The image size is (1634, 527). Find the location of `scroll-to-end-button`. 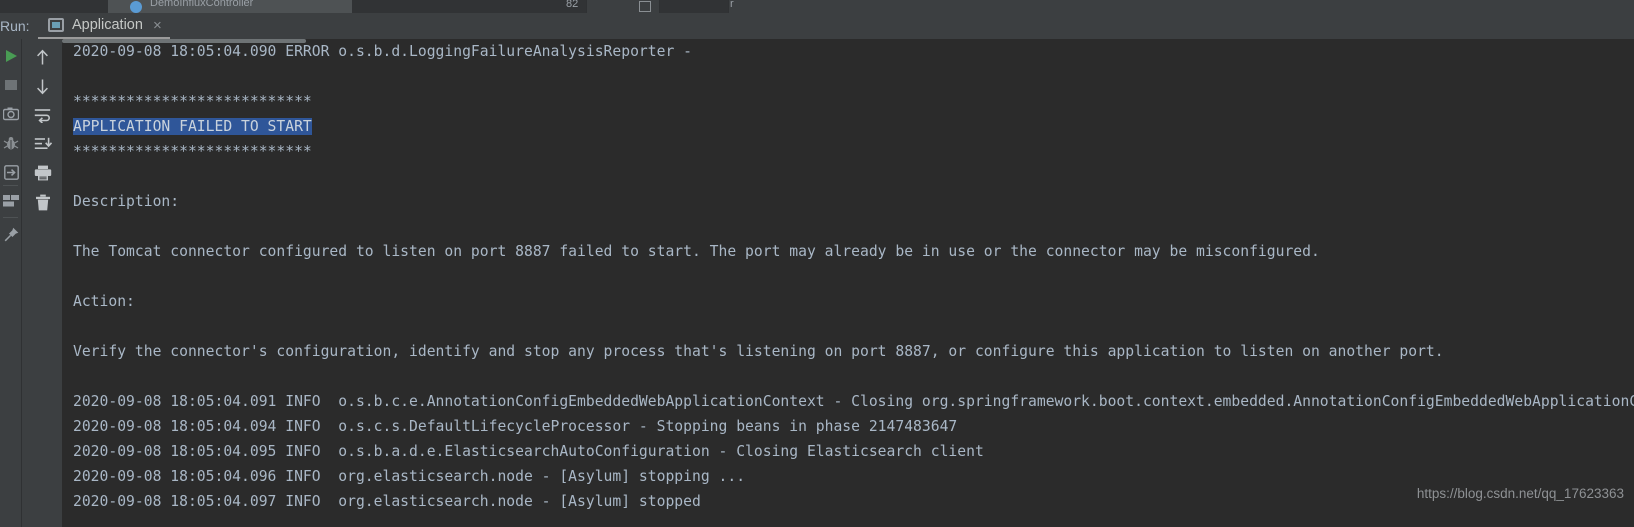

scroll-to-end-button is located at coordinates (42, 144).